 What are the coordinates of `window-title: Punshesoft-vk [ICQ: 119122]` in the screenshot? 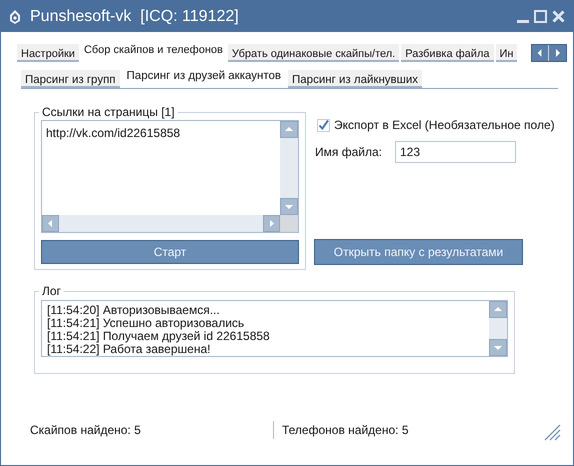 It's located at (134, 16).